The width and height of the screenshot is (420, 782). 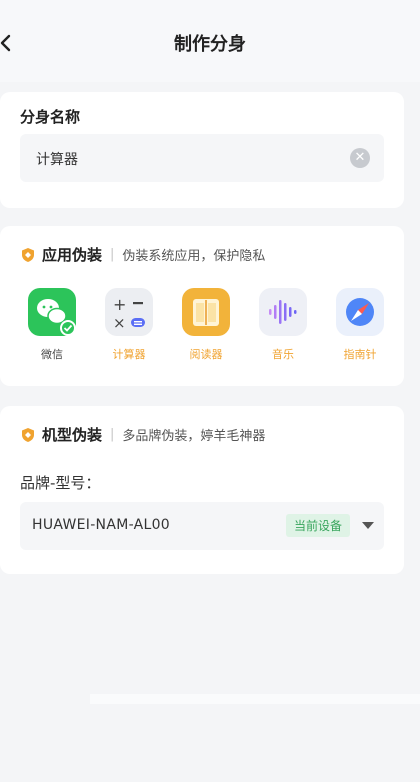 I want to click on reader-icon, so click(x=206, y=312).